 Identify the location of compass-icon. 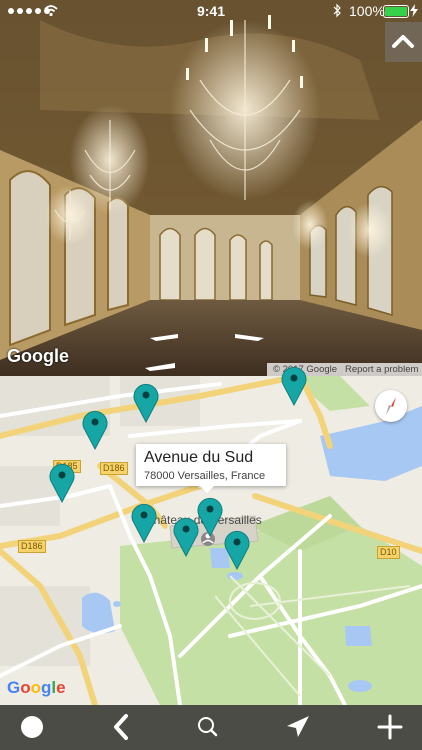
(391, 406).